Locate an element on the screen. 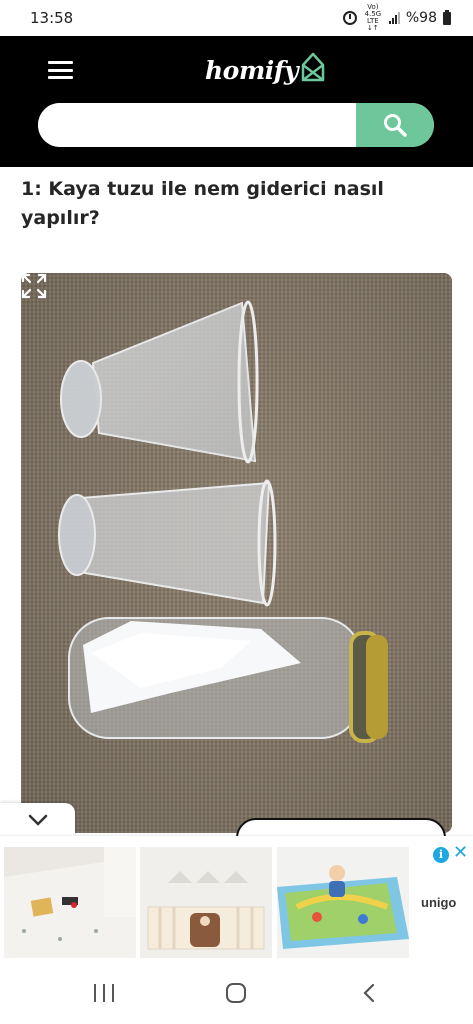  search-icon is located at coordinates (395, 125).